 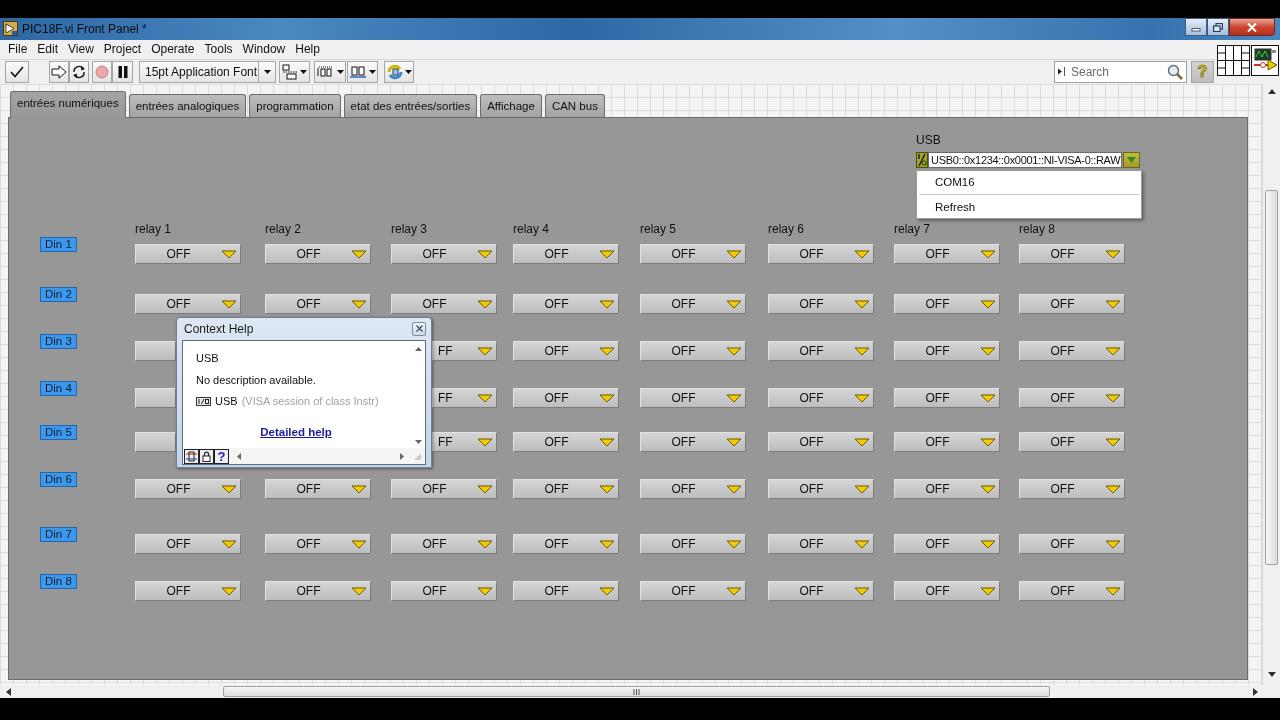 What do you see at coordinates (187, 105) in the screenshot?
I see `tab: entrées analogiques` at bounding box center [187, 105].